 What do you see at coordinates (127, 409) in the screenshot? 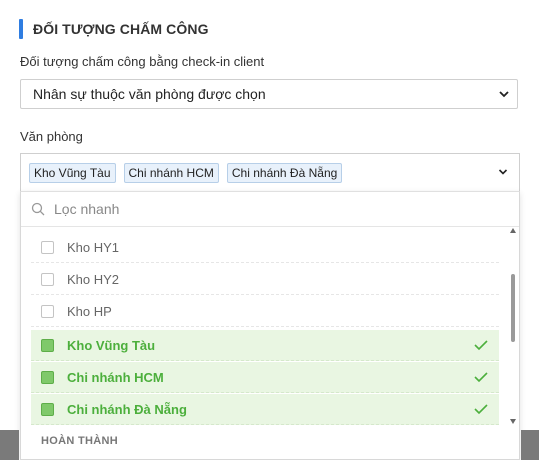
I see `list-item-label: Chi nhánh Đà Nẵng` at bounding box center [127, 409].